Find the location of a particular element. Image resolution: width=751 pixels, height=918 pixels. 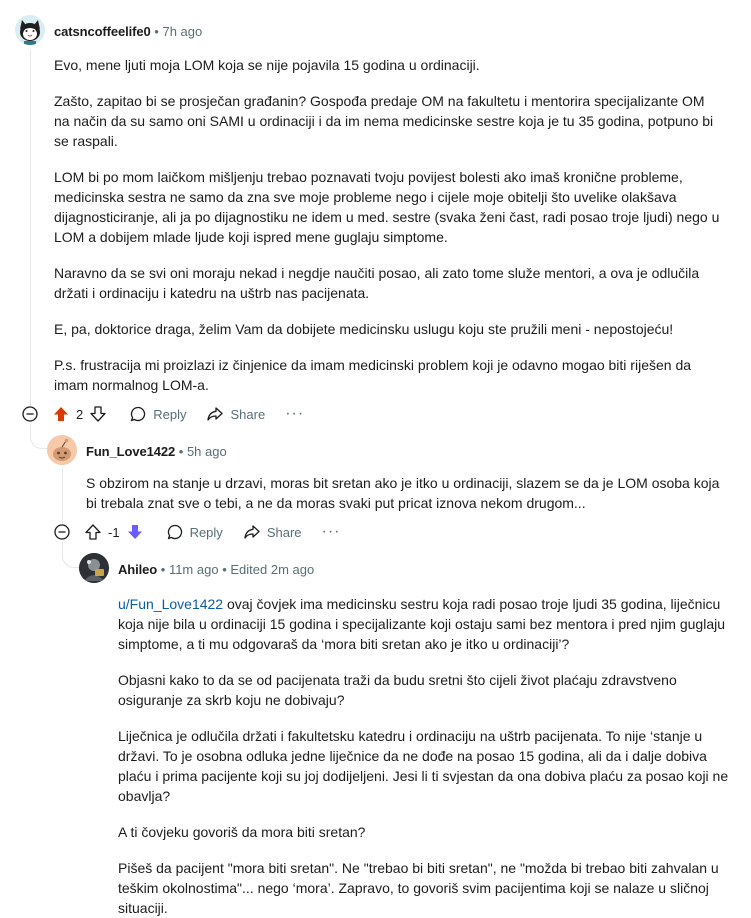

timestamp: 11m ago is located at coordinates (194, 569).